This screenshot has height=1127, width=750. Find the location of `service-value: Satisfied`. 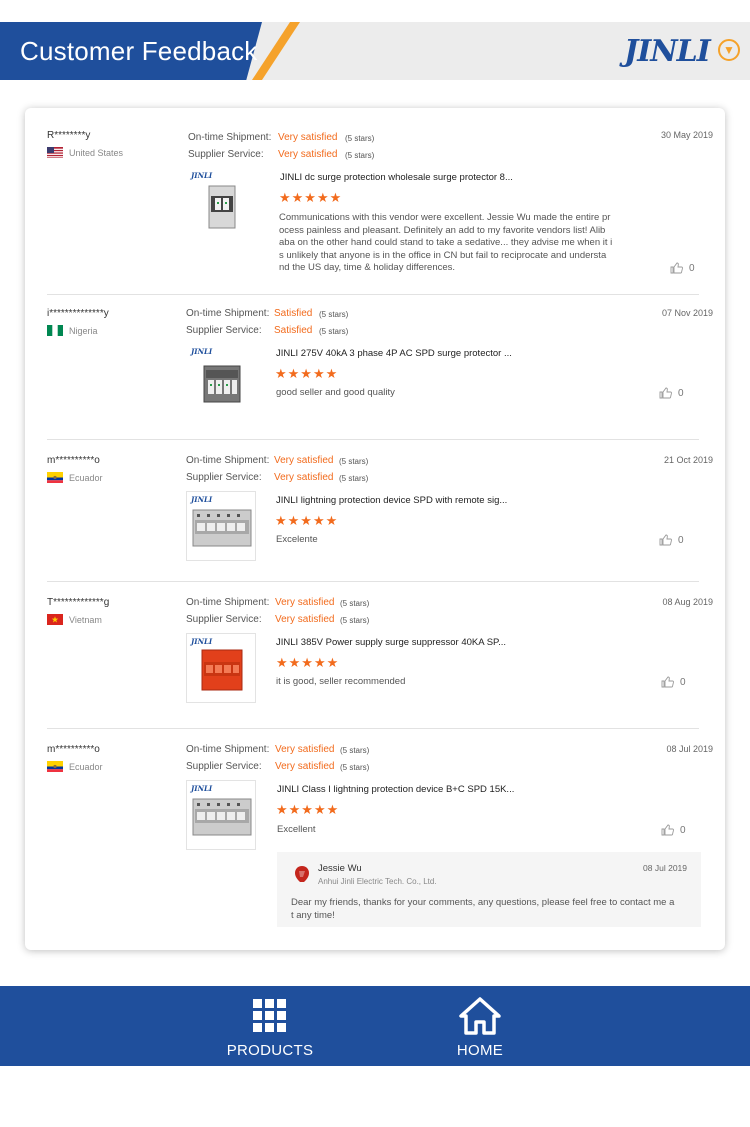

service-value: Satisfied is located at coordinates (293, 330).